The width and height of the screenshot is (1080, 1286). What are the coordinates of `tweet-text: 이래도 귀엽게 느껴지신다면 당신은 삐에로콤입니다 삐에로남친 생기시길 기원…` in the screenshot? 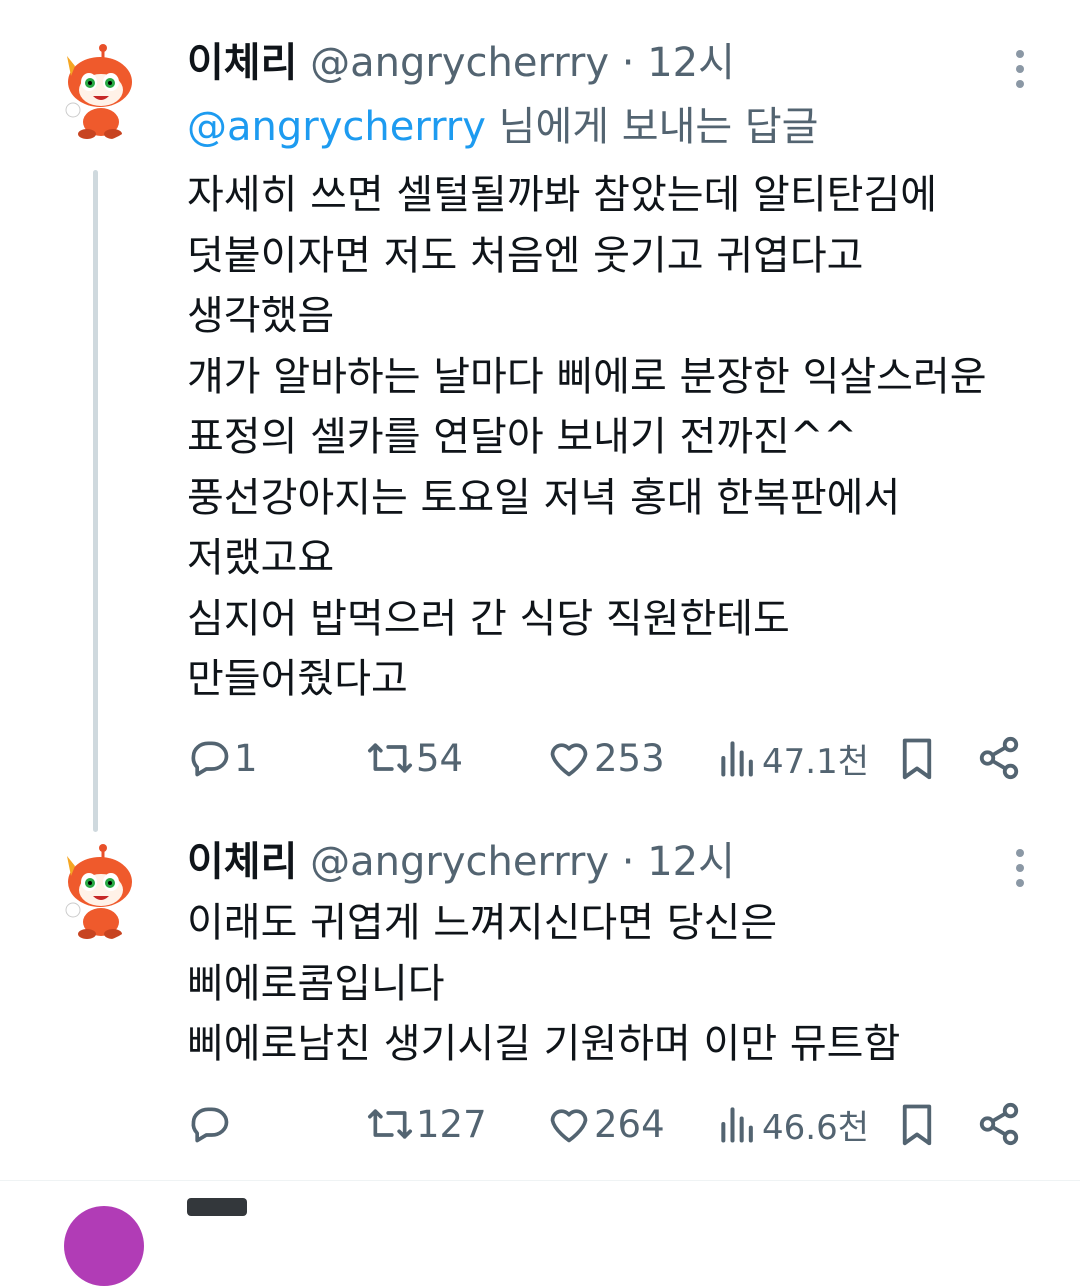 It's located at (617, 984).